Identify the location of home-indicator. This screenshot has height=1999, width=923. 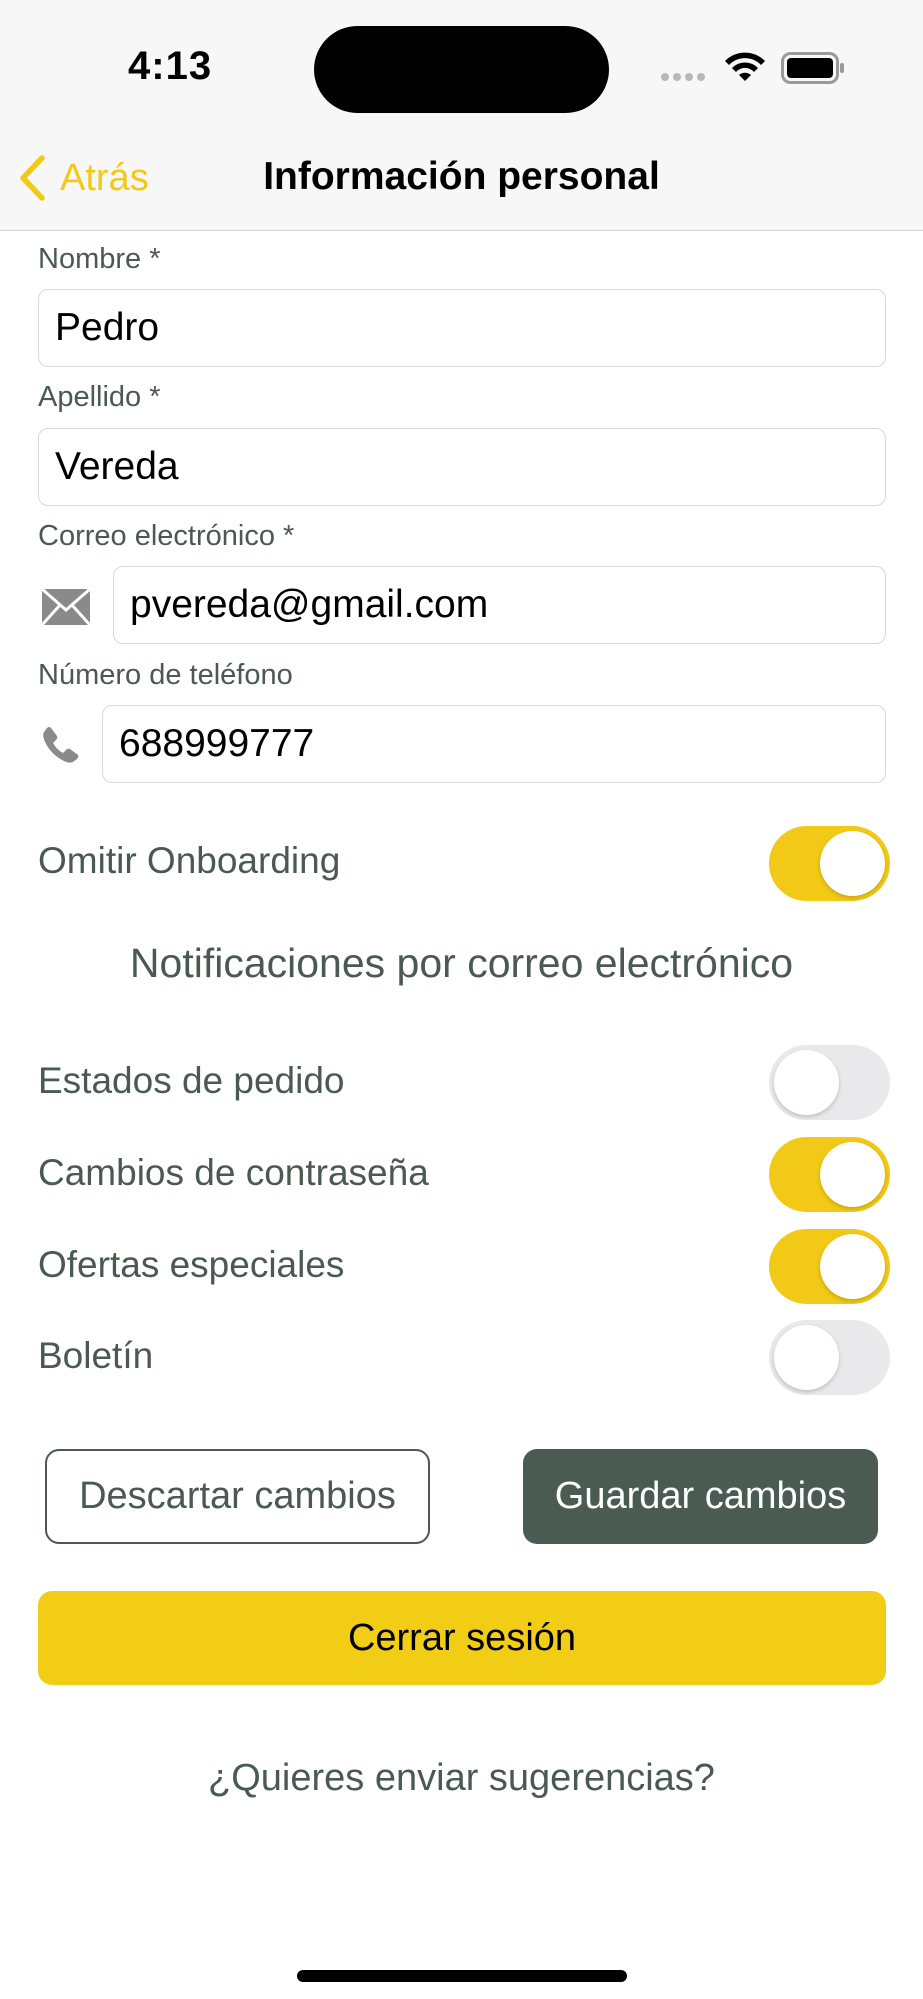
(462, 1976).